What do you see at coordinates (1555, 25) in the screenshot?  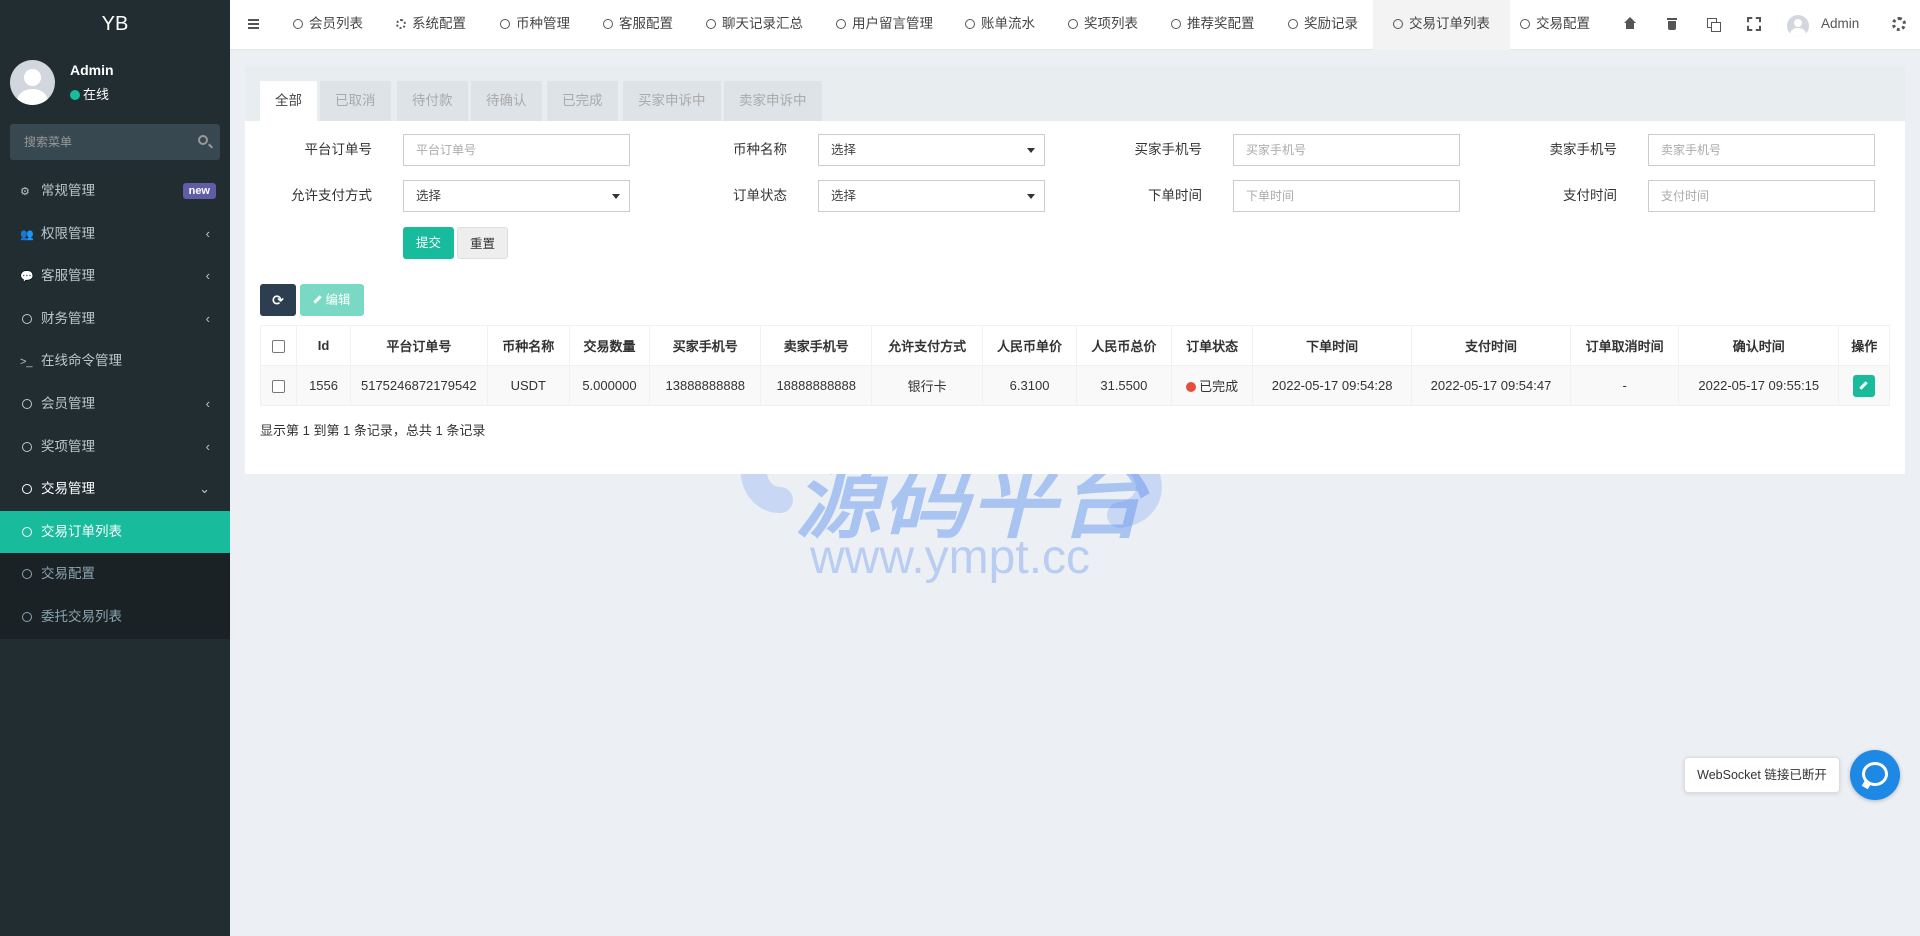 I see `tab-trade-config: 交易配置` at bounding box center [1555, 25].